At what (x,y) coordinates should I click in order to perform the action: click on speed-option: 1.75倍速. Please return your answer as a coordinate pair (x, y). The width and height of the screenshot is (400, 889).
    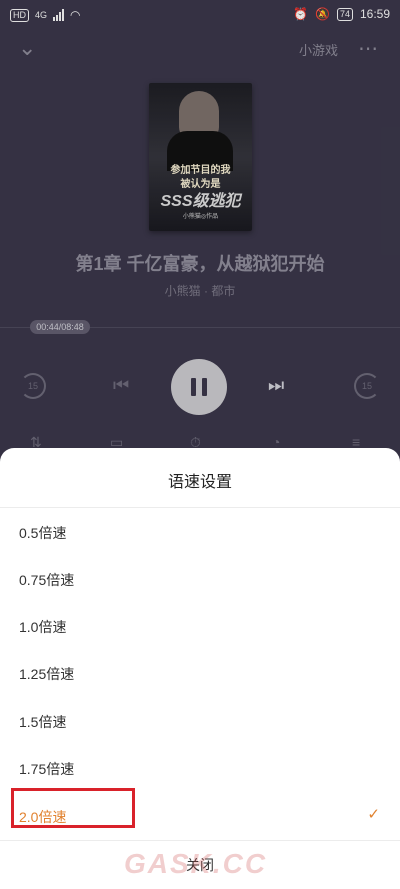
    Looking at the image, I should click on (200, 768).